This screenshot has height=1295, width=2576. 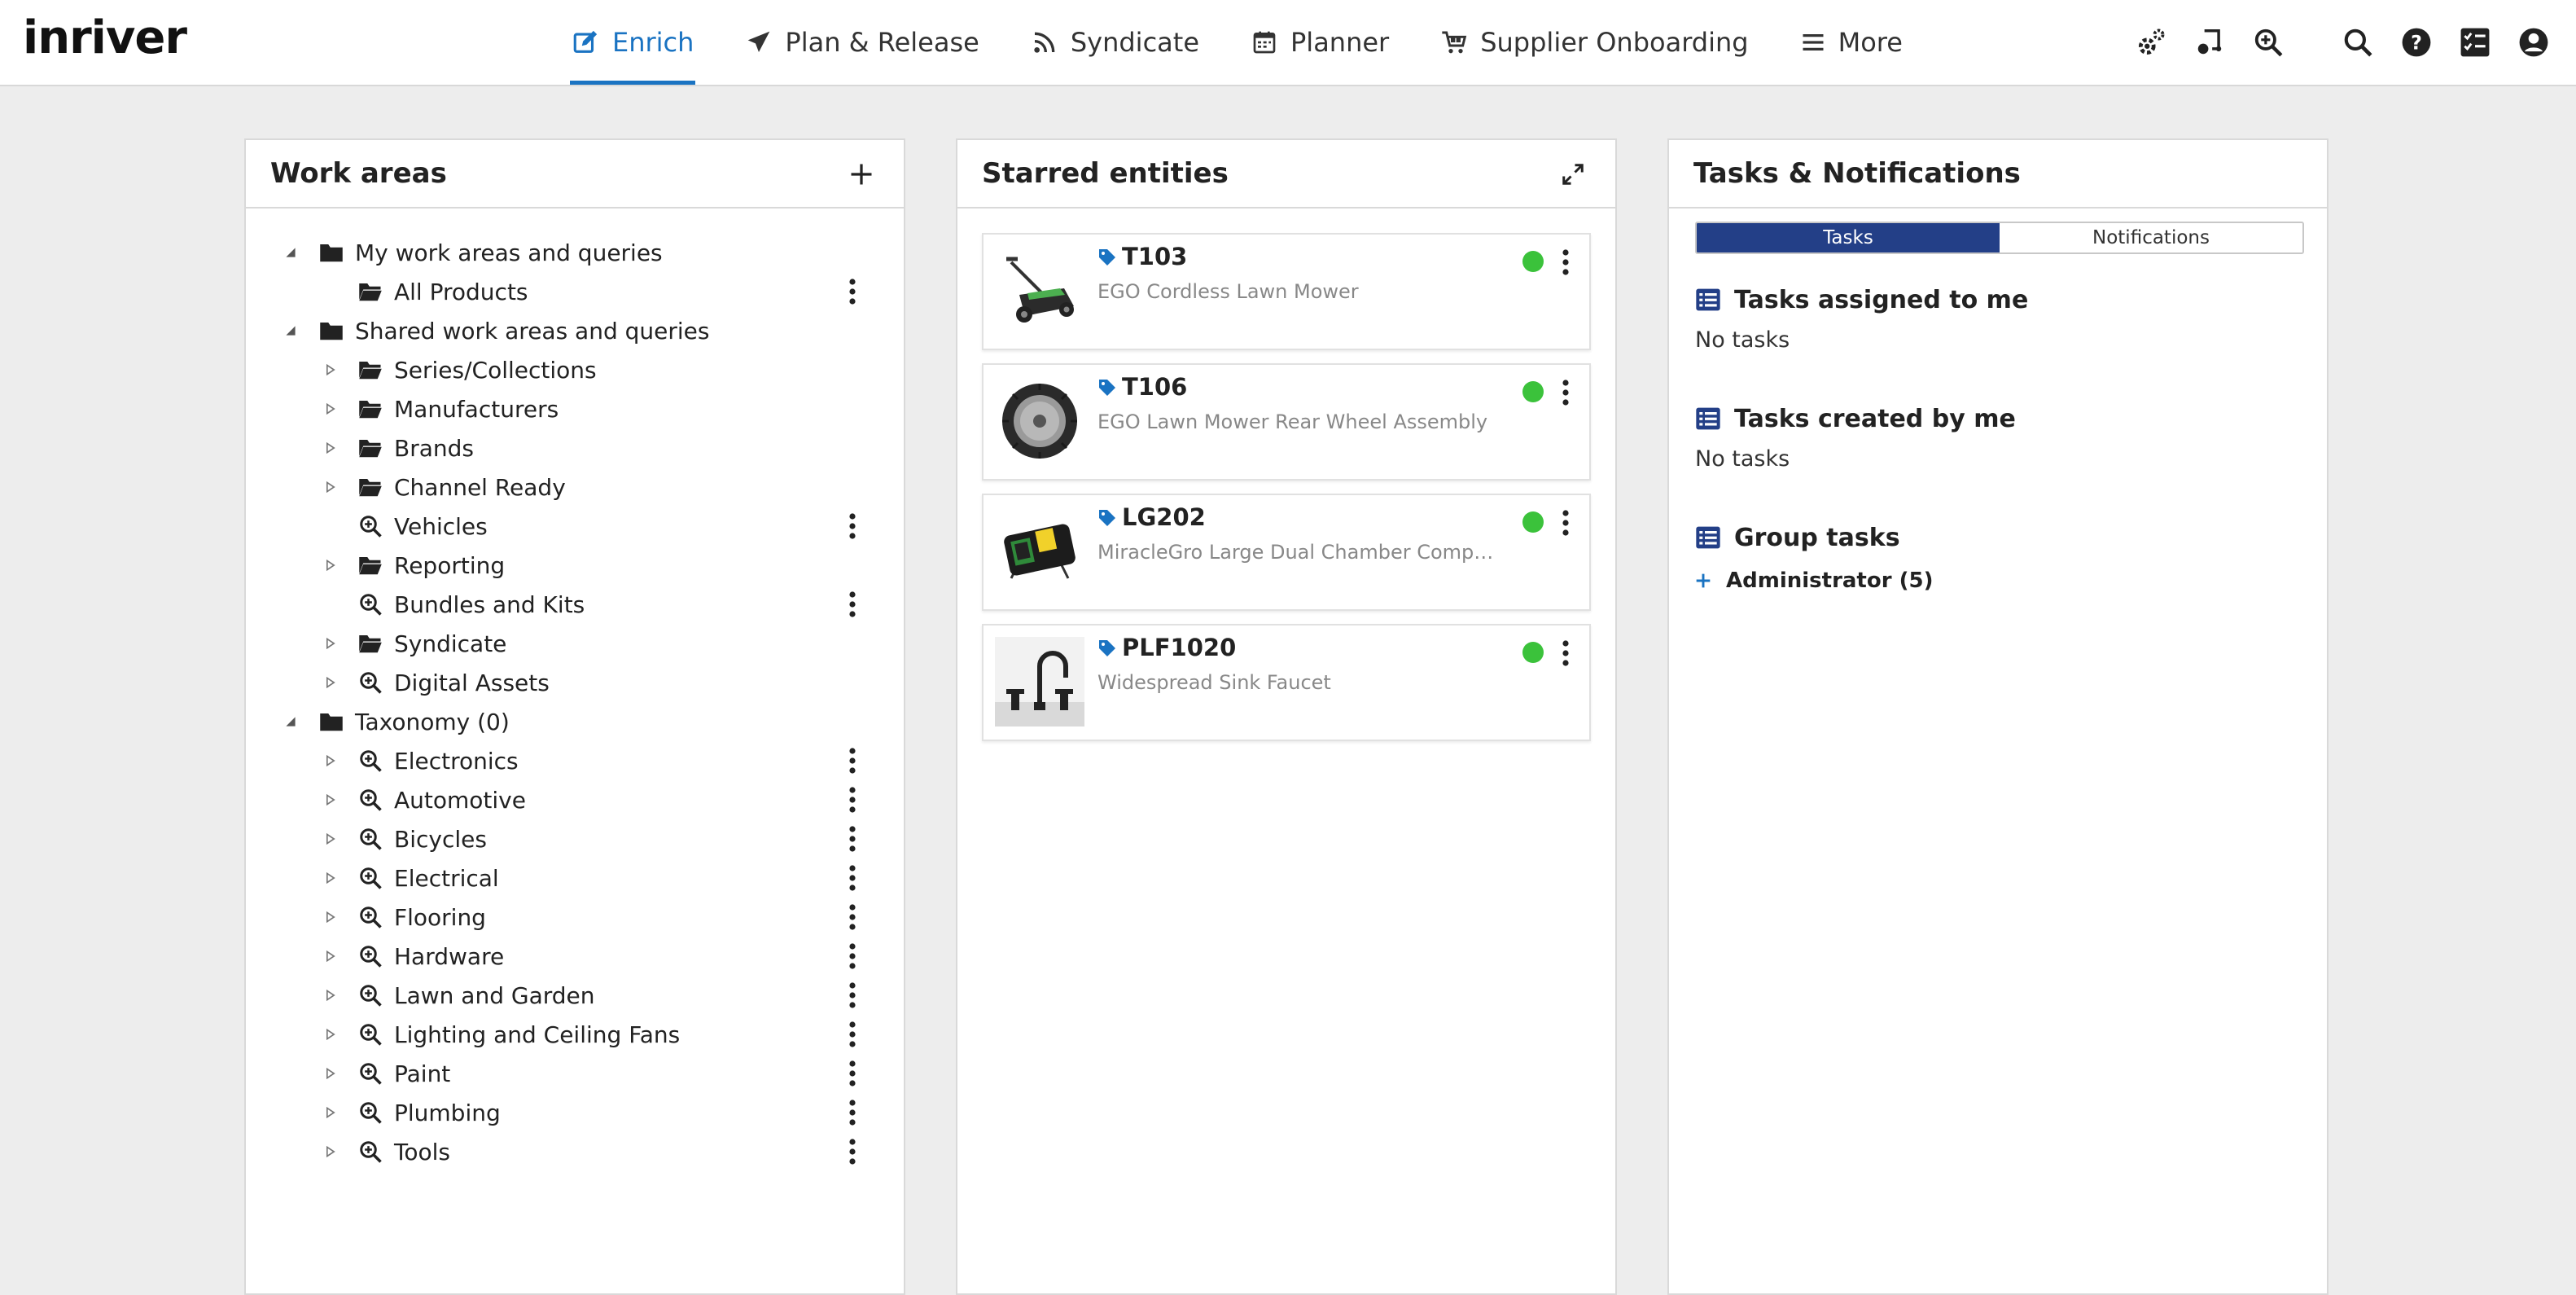 I want to click on zoom-button, so click(x=2268, y=42).